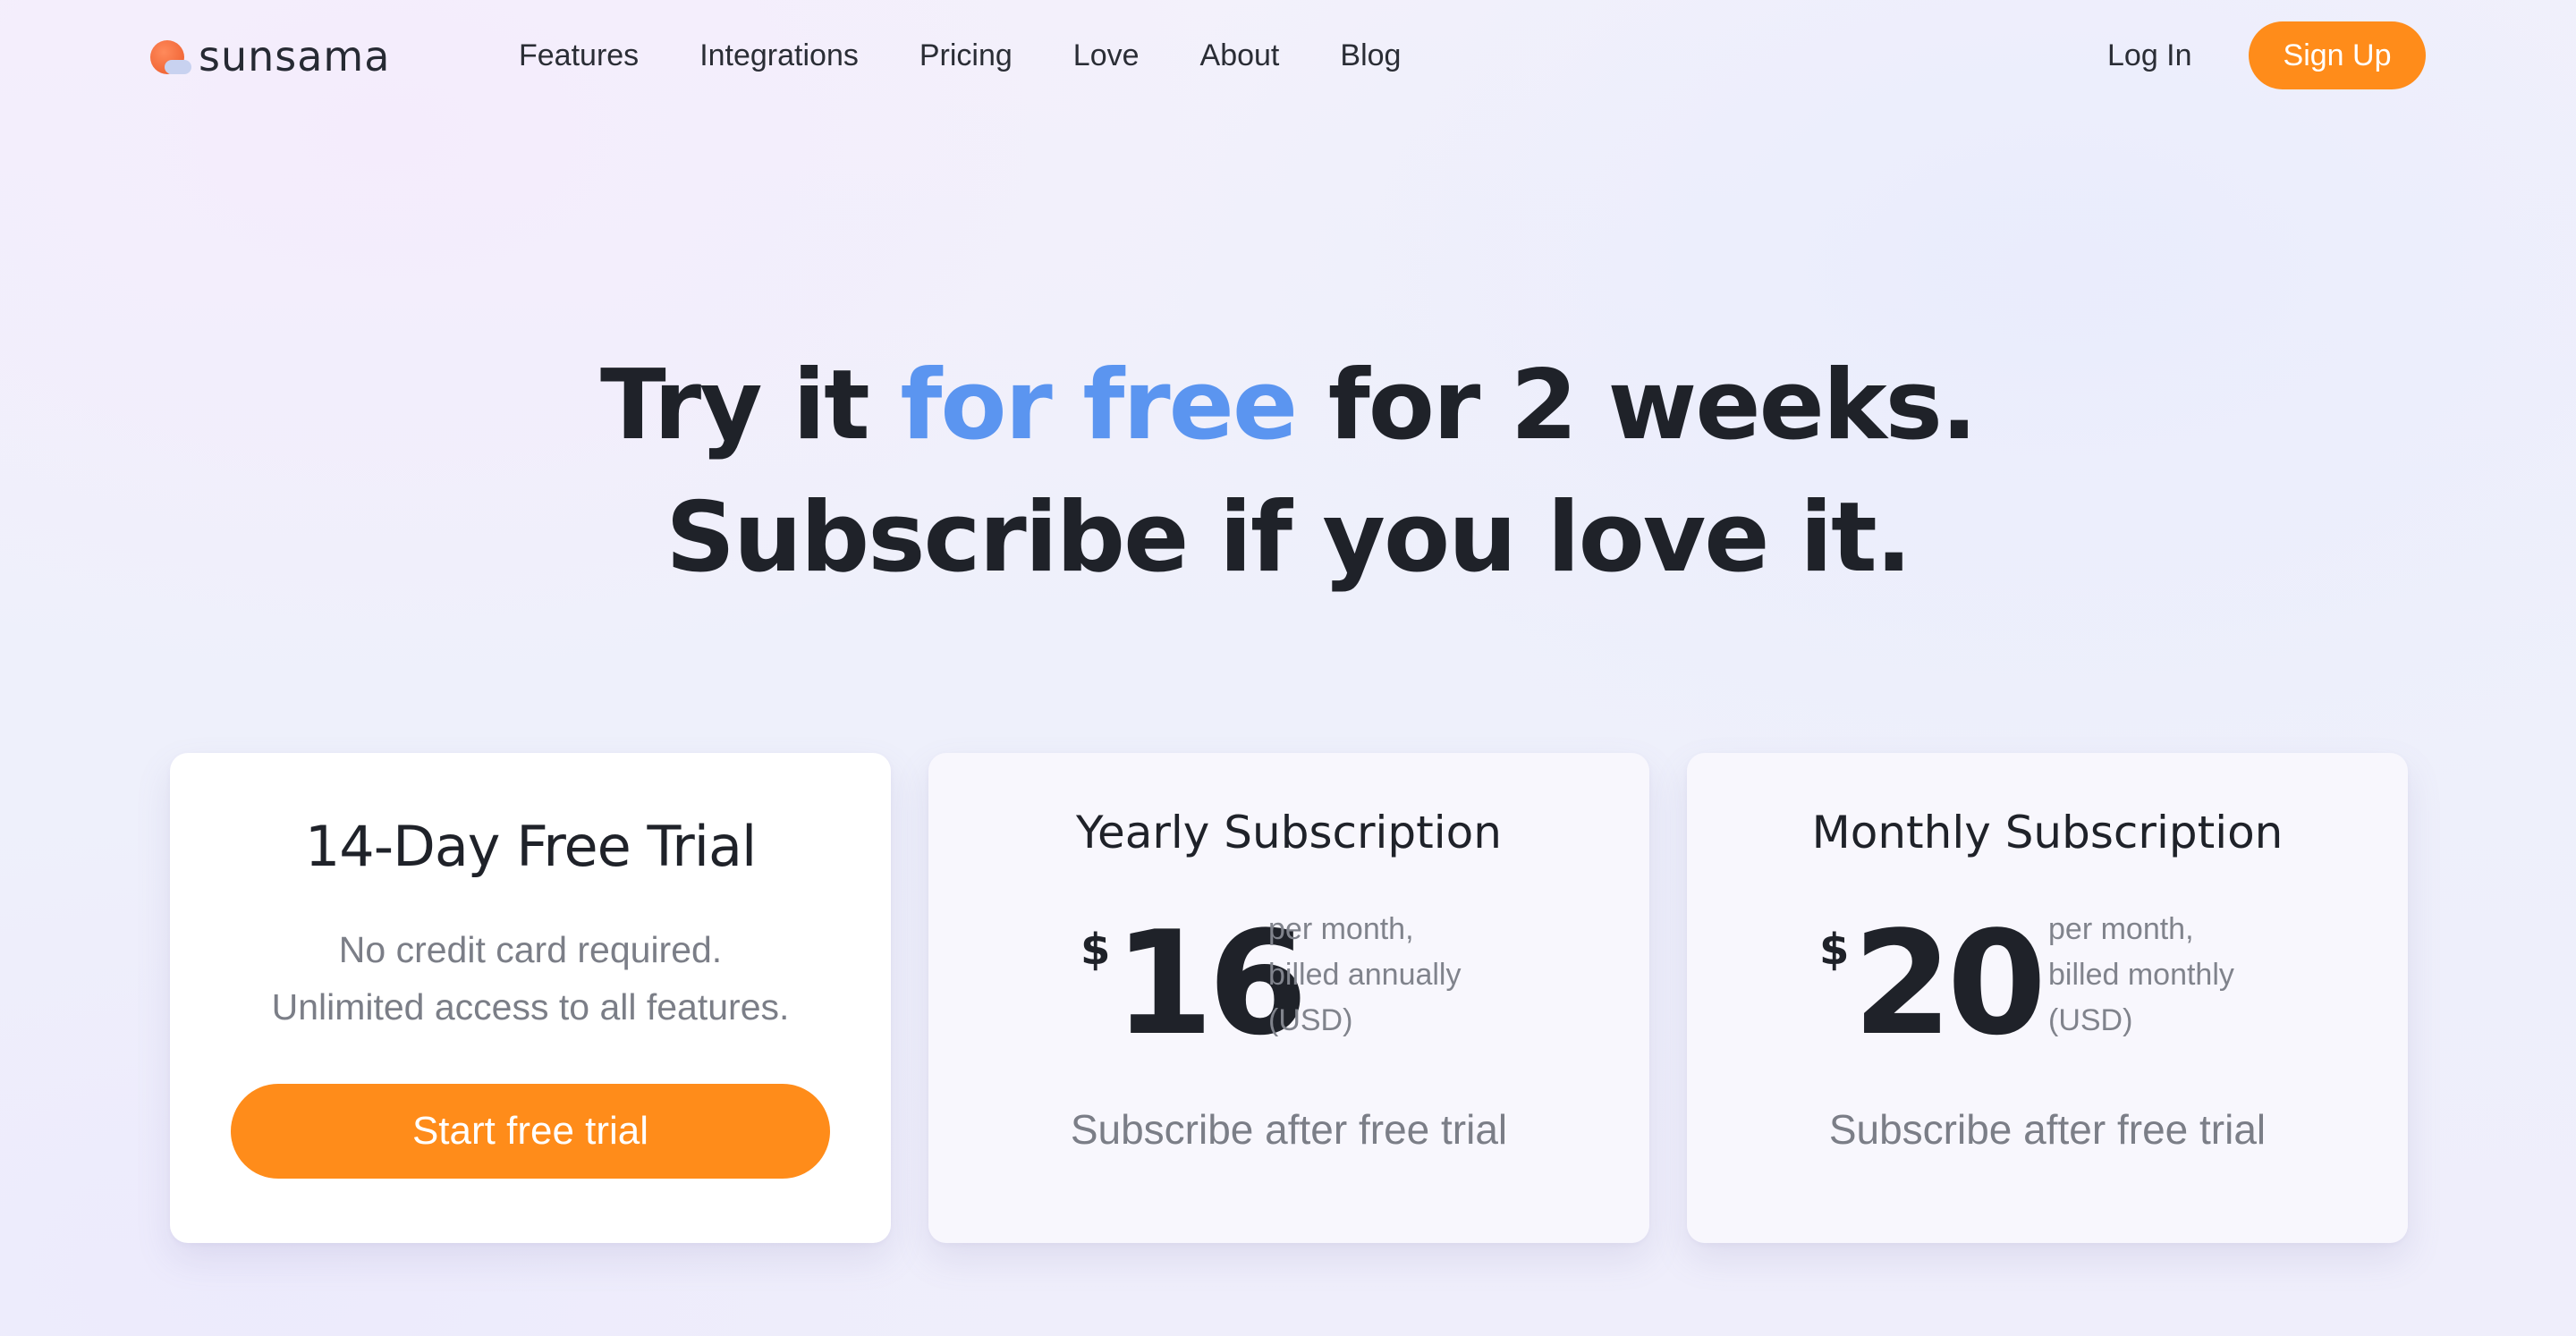 The height and width of the screenshot is (1336, 2576). I want to click on monthly-price: $ 20, so click(1932, 984).